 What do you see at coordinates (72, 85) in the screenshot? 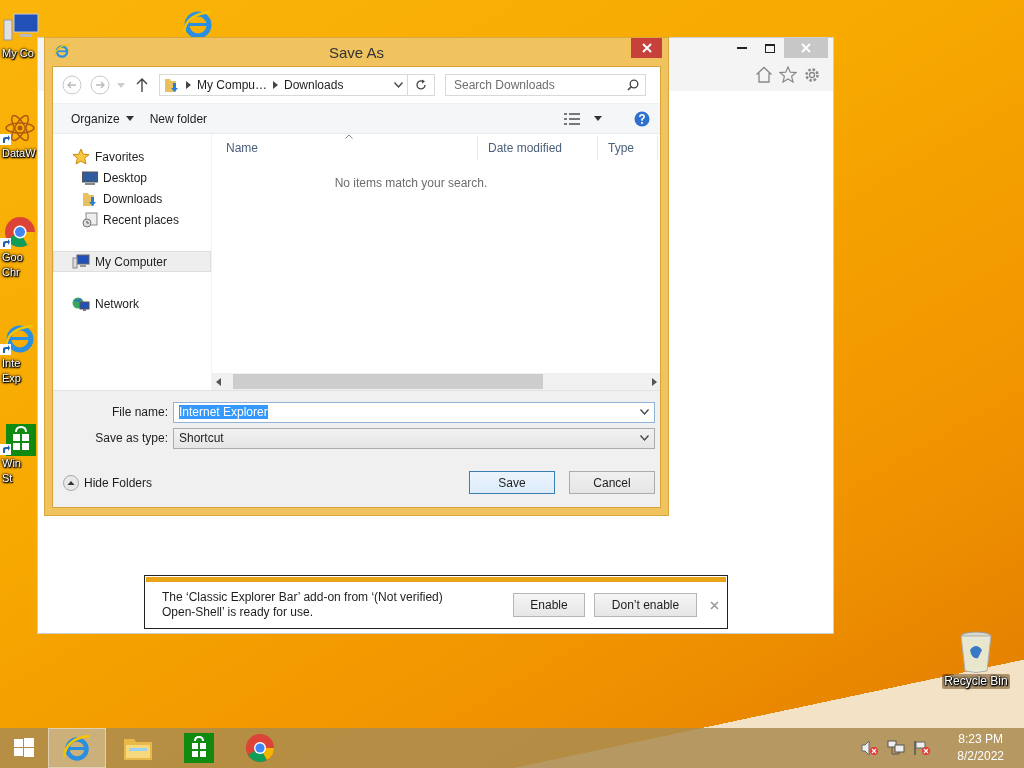
I see `back-button` at bounding box center [72, 85].